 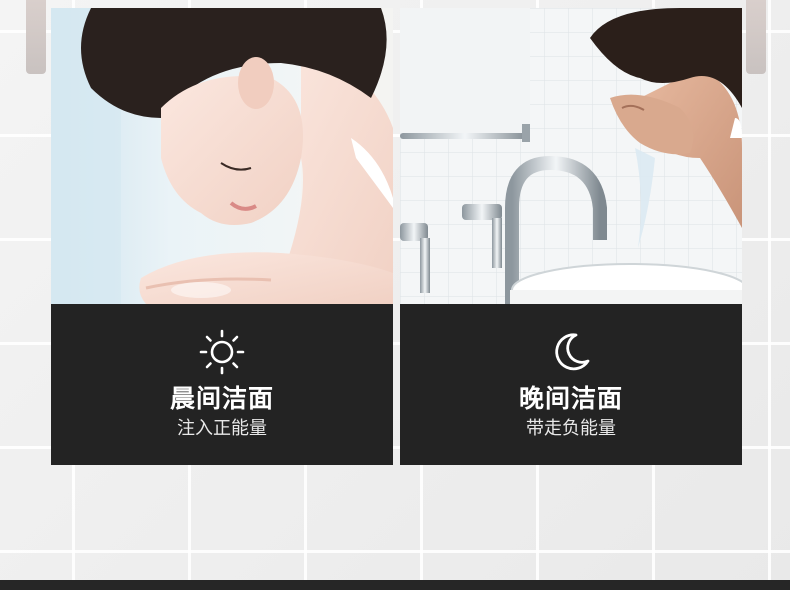 I want to click on morning-subtitle: 注入正能量, so click(x=222, y=428).